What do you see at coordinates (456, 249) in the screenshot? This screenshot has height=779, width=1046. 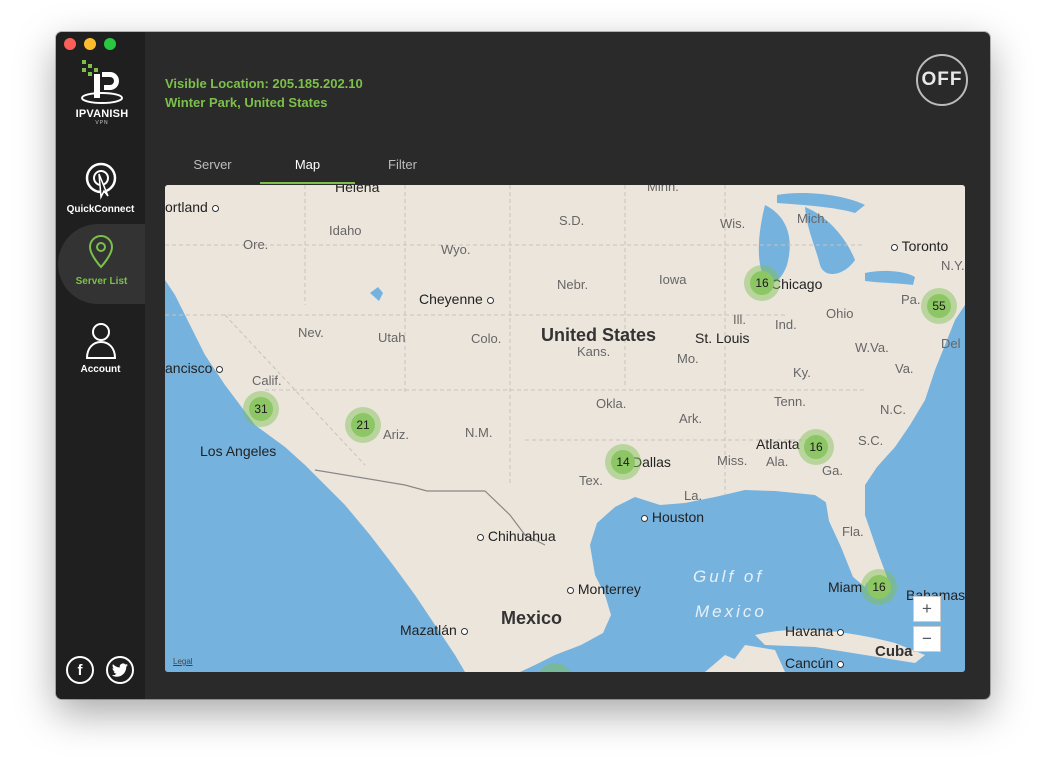 I see `map-label-wyo: Wyo.` at bounding box center [456, 249].